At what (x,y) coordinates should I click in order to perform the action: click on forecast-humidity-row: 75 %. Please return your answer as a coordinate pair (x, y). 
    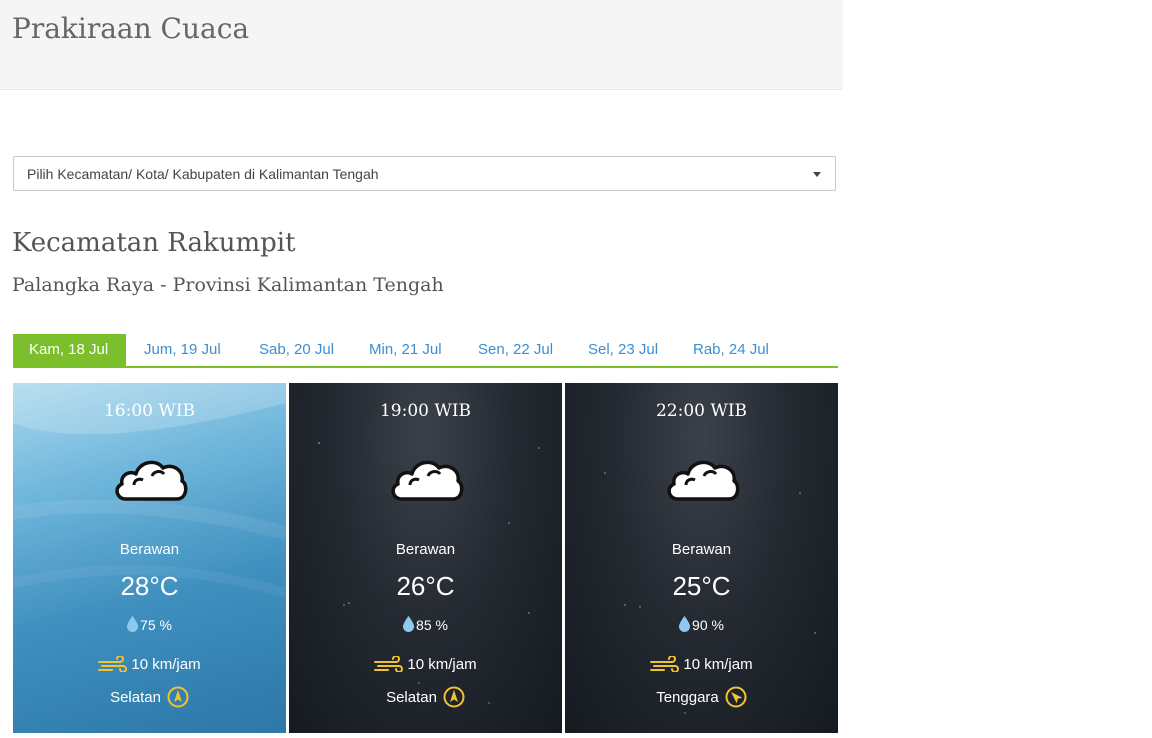
    Looking at the image, I should click on (149, 624).